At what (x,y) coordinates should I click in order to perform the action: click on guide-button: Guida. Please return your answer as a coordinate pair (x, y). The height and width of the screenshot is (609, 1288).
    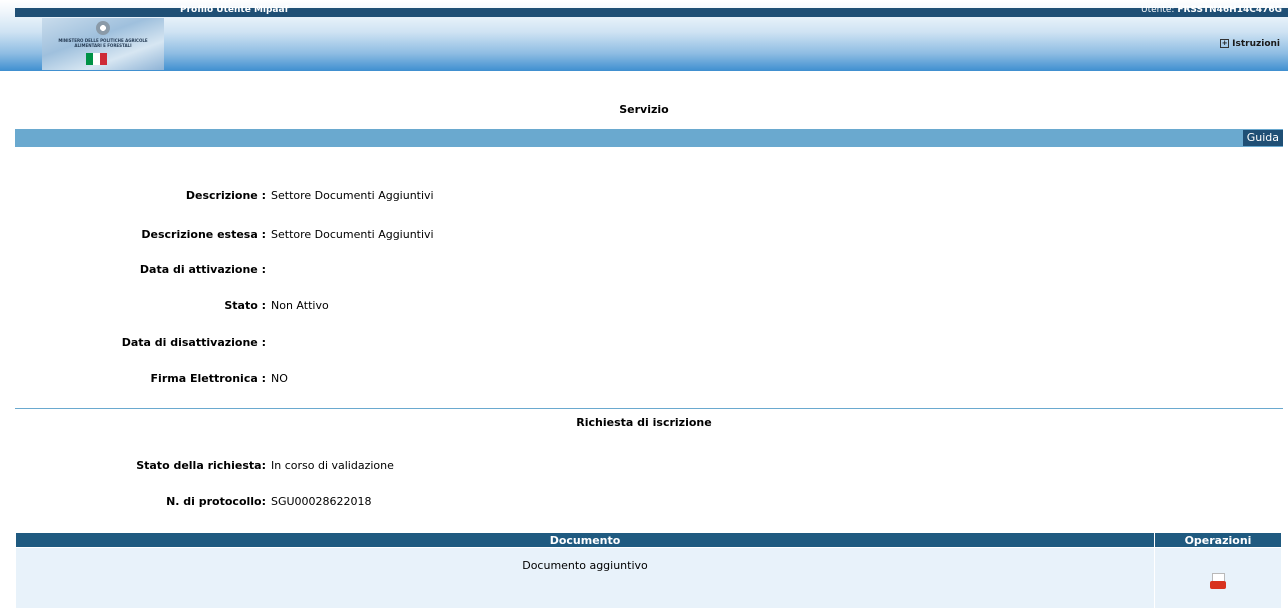
    Looking at the image, I should click on (1262, 138).